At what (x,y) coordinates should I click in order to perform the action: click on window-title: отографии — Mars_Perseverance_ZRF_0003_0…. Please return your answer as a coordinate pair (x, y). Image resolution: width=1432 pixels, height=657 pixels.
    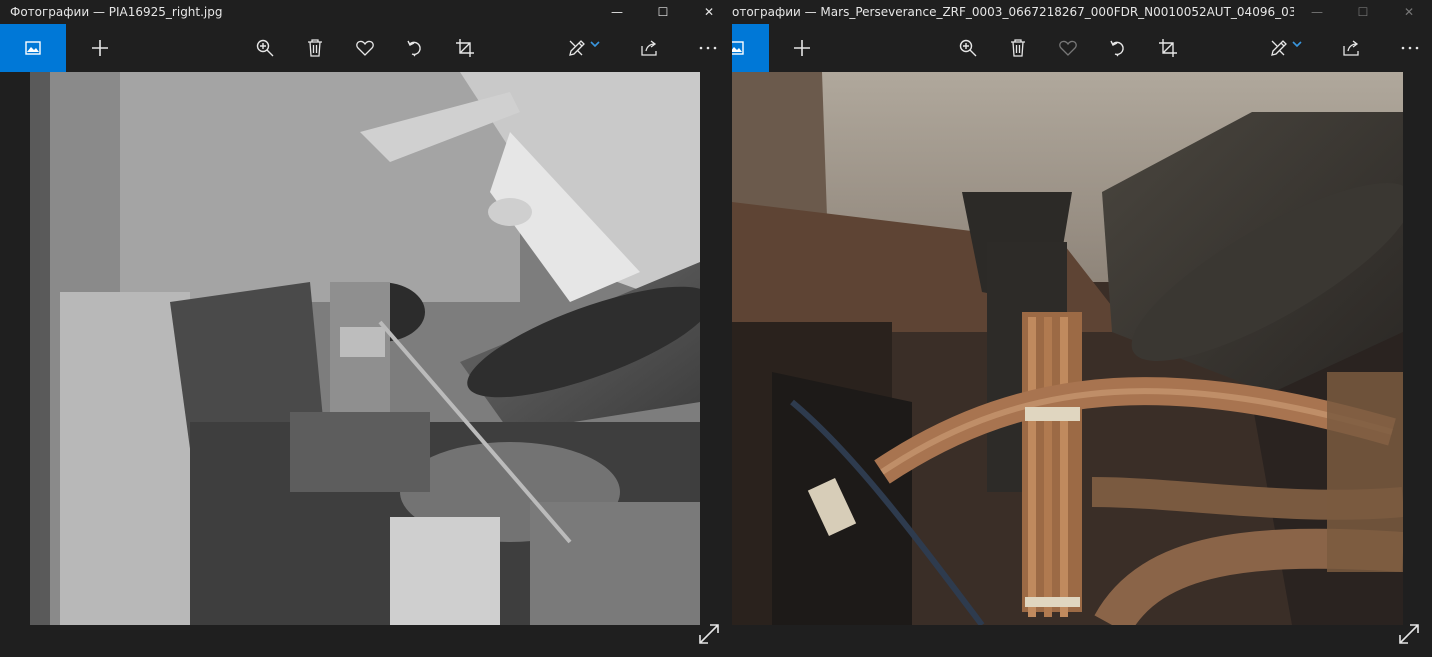
    Looking at the image, I should click on (1013, 12).